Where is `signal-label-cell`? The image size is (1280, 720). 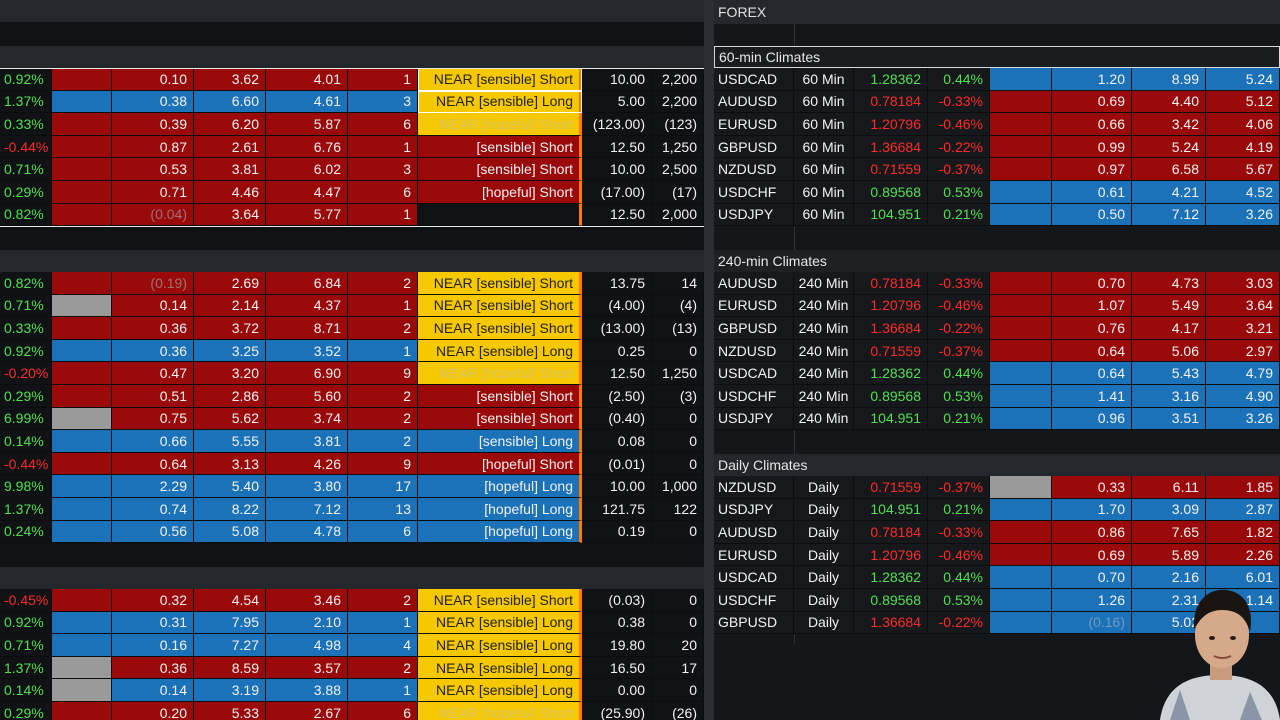 signal-label-cell is located at coordinates (500, 215).